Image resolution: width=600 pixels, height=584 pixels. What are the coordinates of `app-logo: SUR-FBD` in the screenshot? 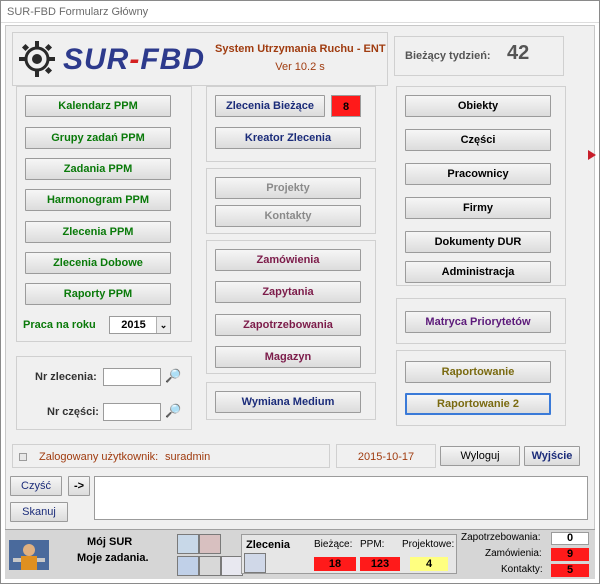 It's located at (134, 59).